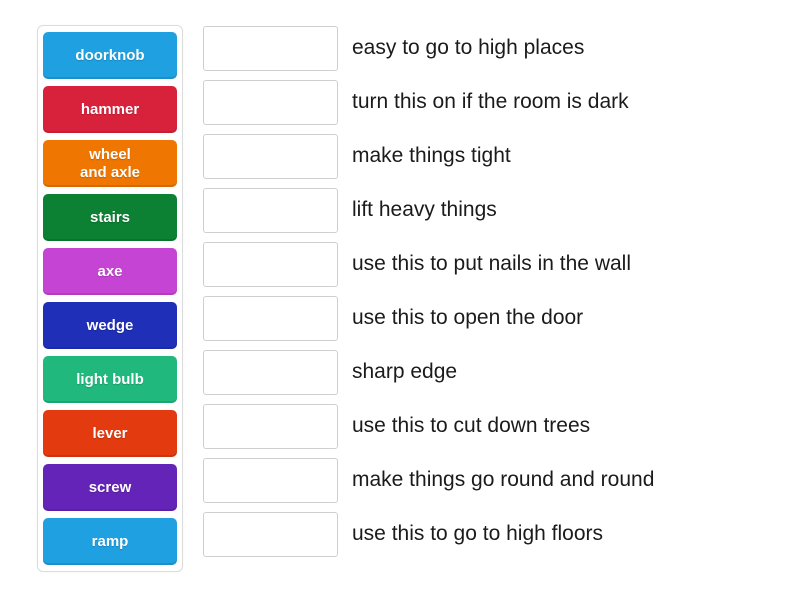  I want to click on tile-label: screw, so click(110, 487).